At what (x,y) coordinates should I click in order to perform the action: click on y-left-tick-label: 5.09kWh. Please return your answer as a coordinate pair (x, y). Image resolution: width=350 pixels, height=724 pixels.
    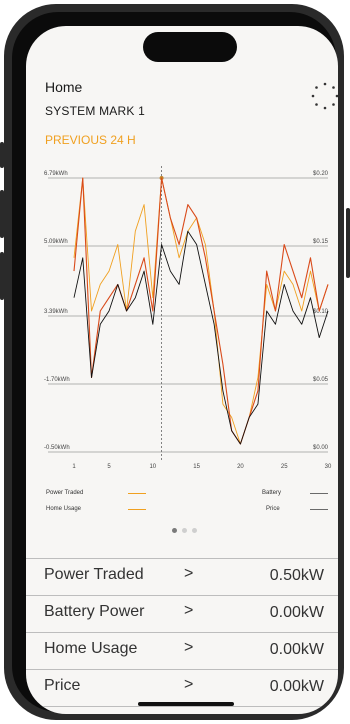
    Looking at the image, I should click on (56, 242).